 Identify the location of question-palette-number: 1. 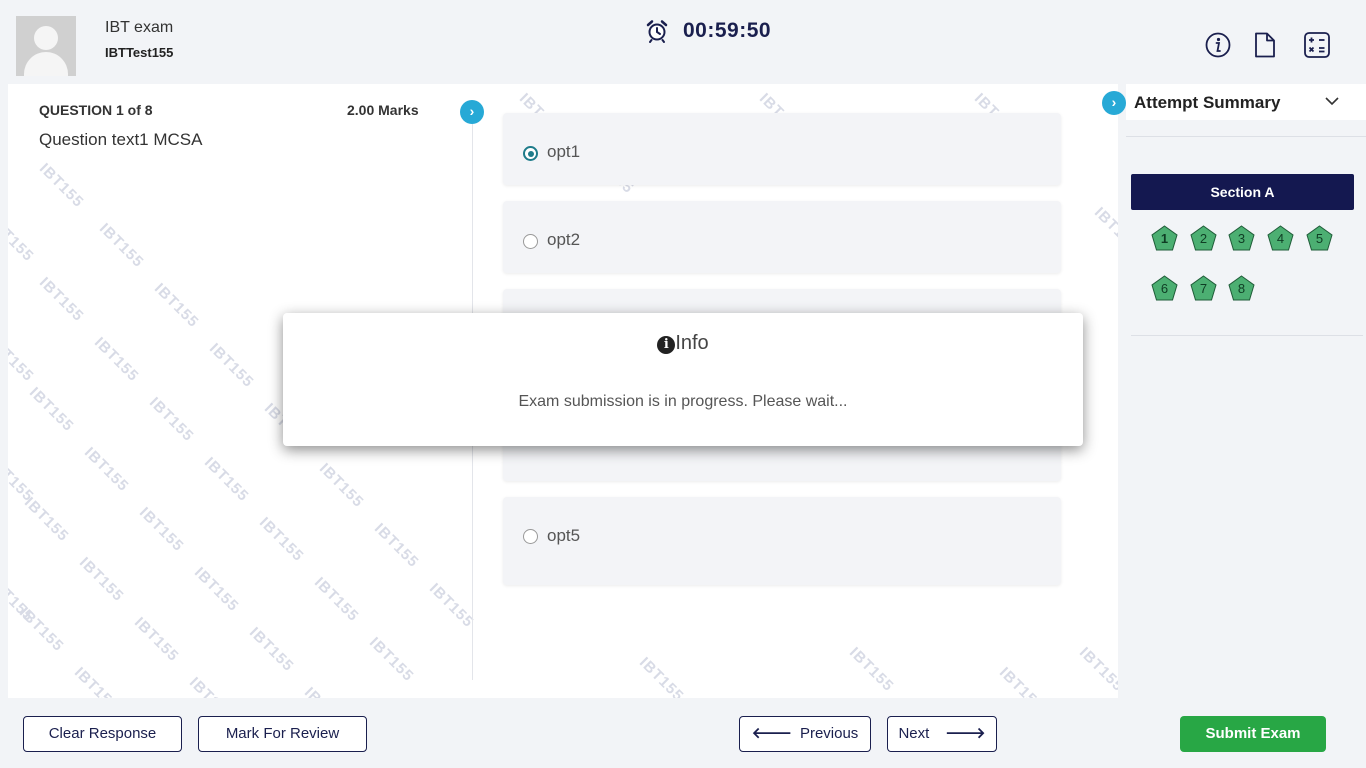
(1164, 238).